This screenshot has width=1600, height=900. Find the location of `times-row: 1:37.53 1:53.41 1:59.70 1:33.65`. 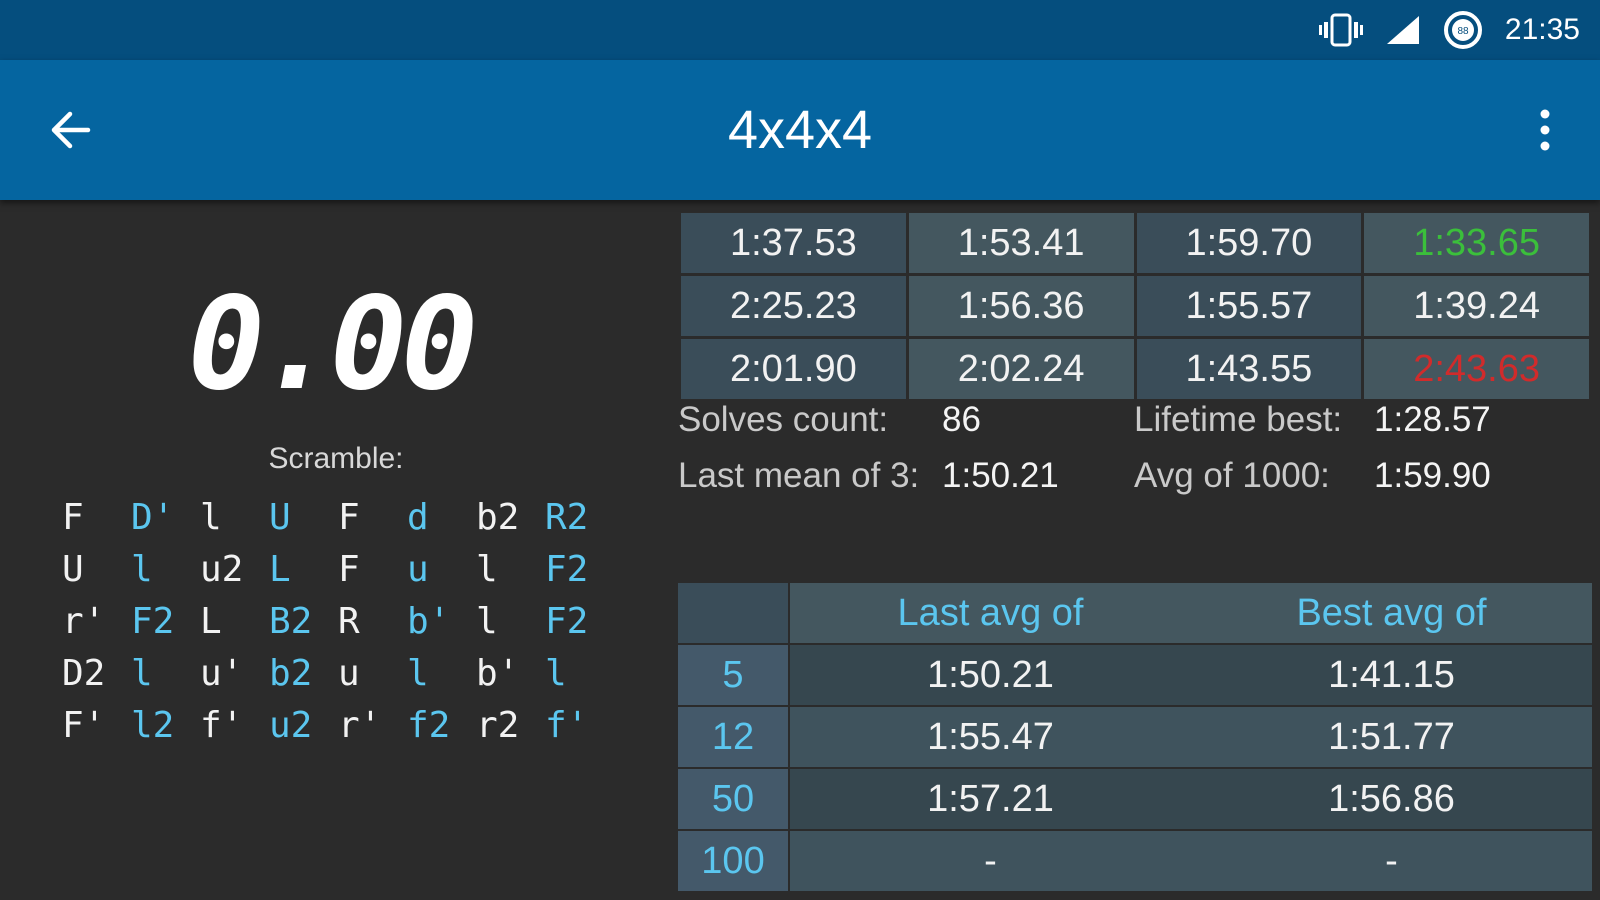

times-row: 1:37.53 1:53.41 1:59.70 1:33.65 is located at coordinates (1135, 243).